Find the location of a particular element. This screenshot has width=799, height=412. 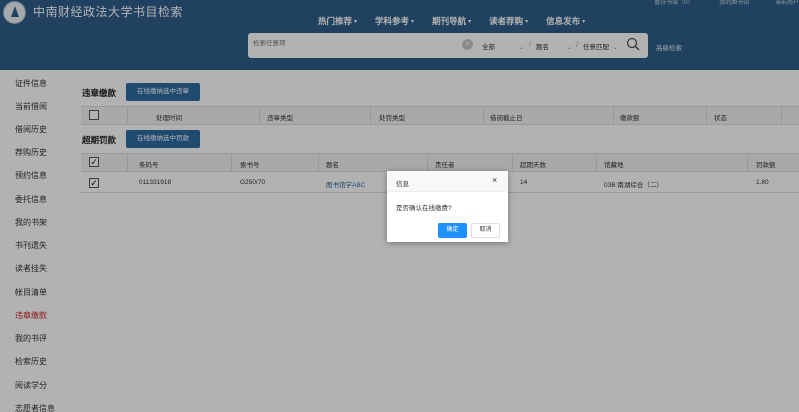

confirm-dialog: 信息 × 是否确认在线缴费? 确定 取消 is located at coordinates (447, 206).